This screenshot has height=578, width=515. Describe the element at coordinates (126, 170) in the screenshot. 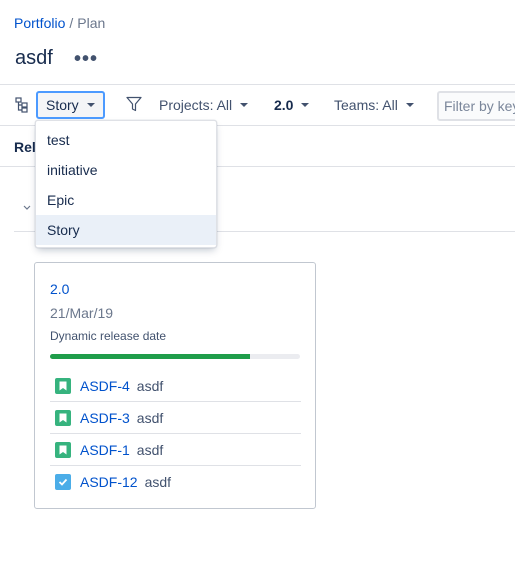

I see `menu-item-initiative: initiative` at that location.